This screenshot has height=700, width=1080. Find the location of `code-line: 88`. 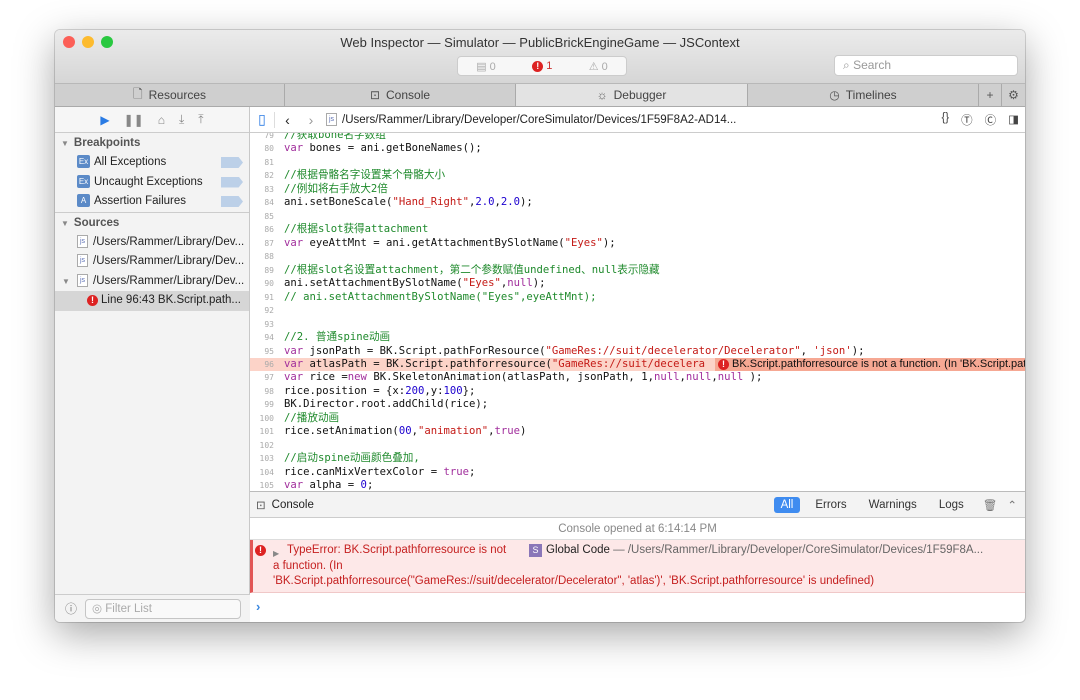

code-line: 88 is located at coordinates (637, 256).